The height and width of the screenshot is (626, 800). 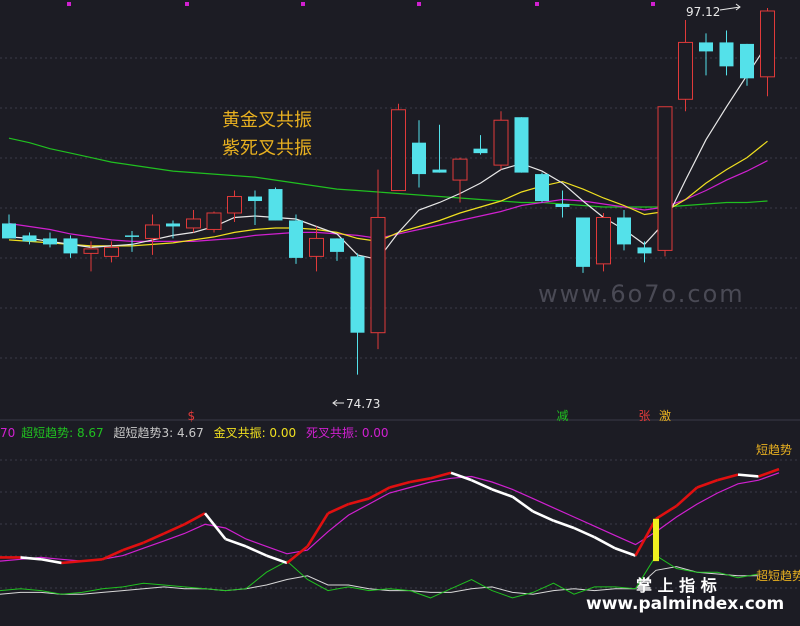 I want to click on signal-markers: $ 减 张激, so click(x=430, y=416).